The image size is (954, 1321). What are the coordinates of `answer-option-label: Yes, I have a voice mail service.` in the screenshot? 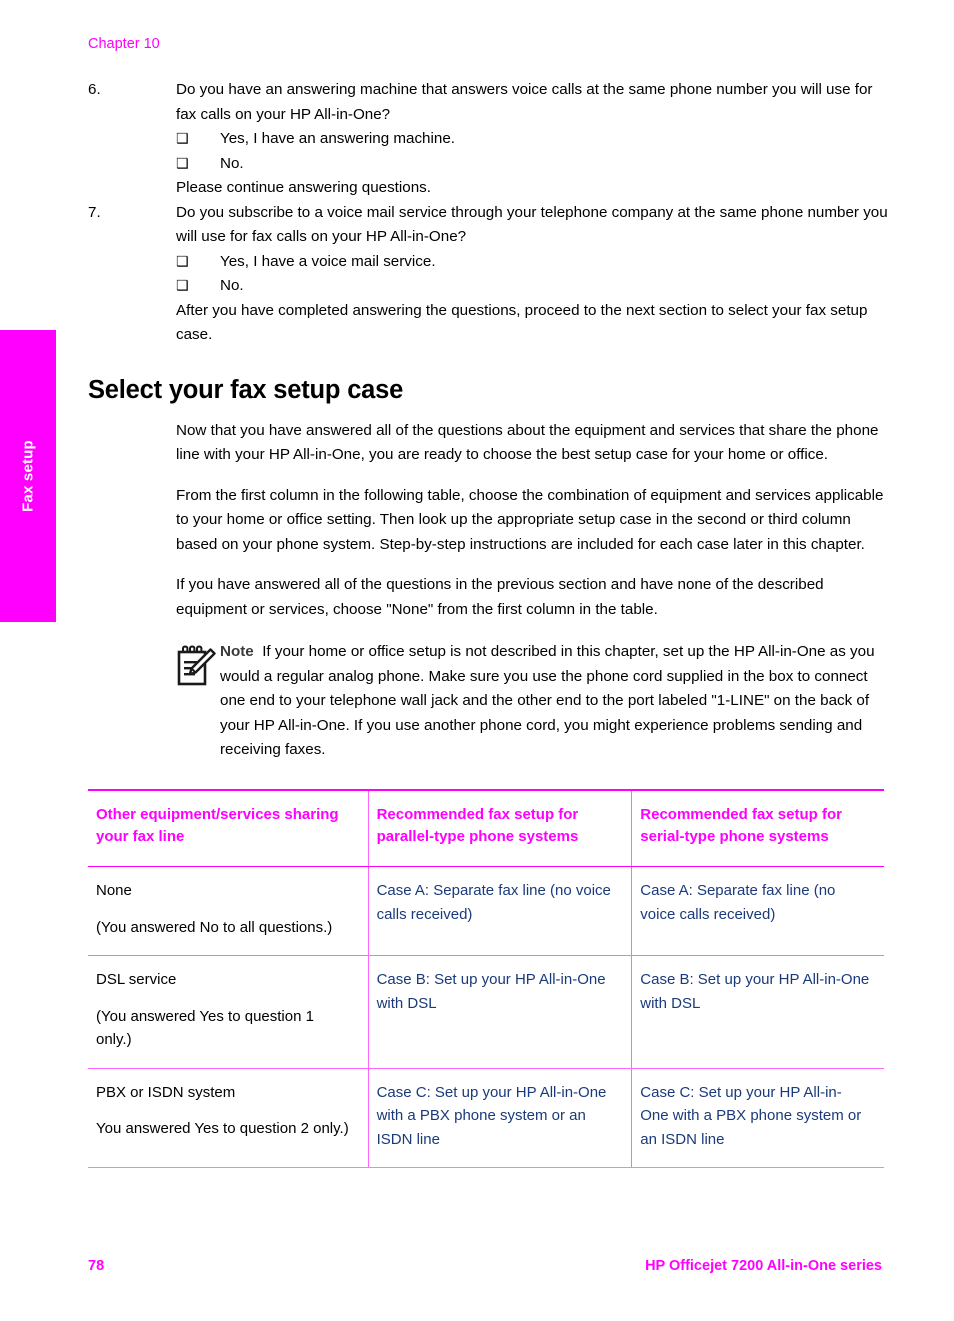 It's located at (328, 261).